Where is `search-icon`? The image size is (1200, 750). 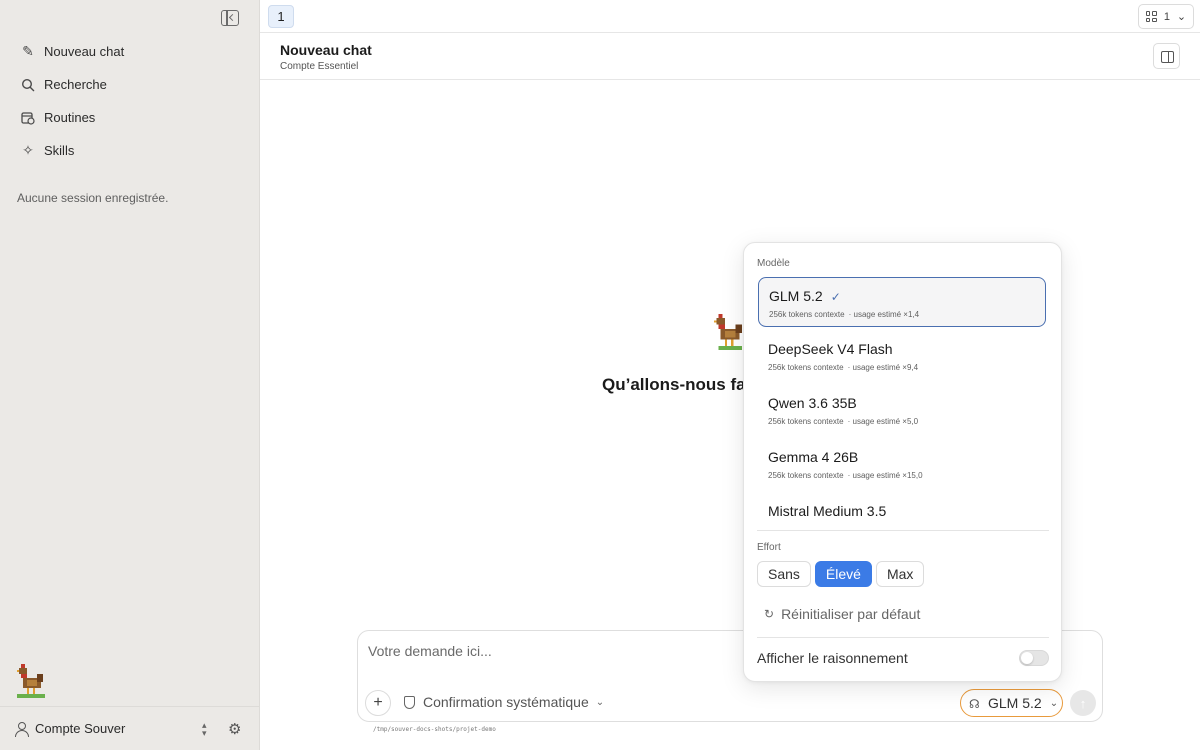 search-icon is located at coordinates (28, 85).